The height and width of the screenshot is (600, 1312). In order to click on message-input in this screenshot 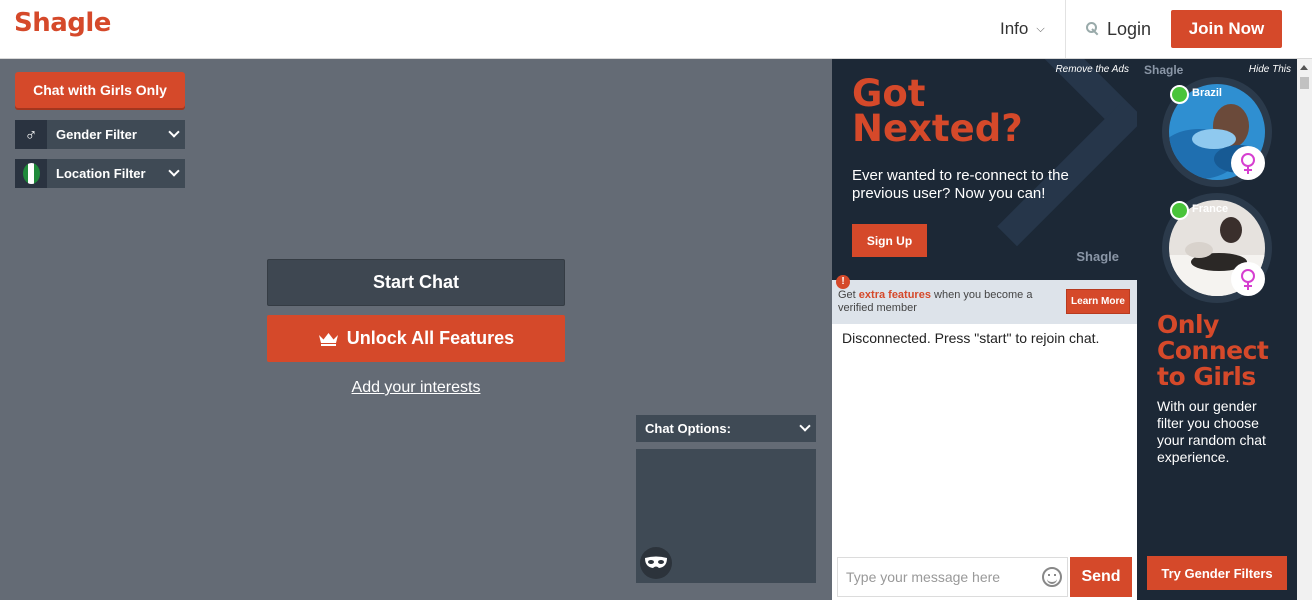, I will do `click(935, 577)`.